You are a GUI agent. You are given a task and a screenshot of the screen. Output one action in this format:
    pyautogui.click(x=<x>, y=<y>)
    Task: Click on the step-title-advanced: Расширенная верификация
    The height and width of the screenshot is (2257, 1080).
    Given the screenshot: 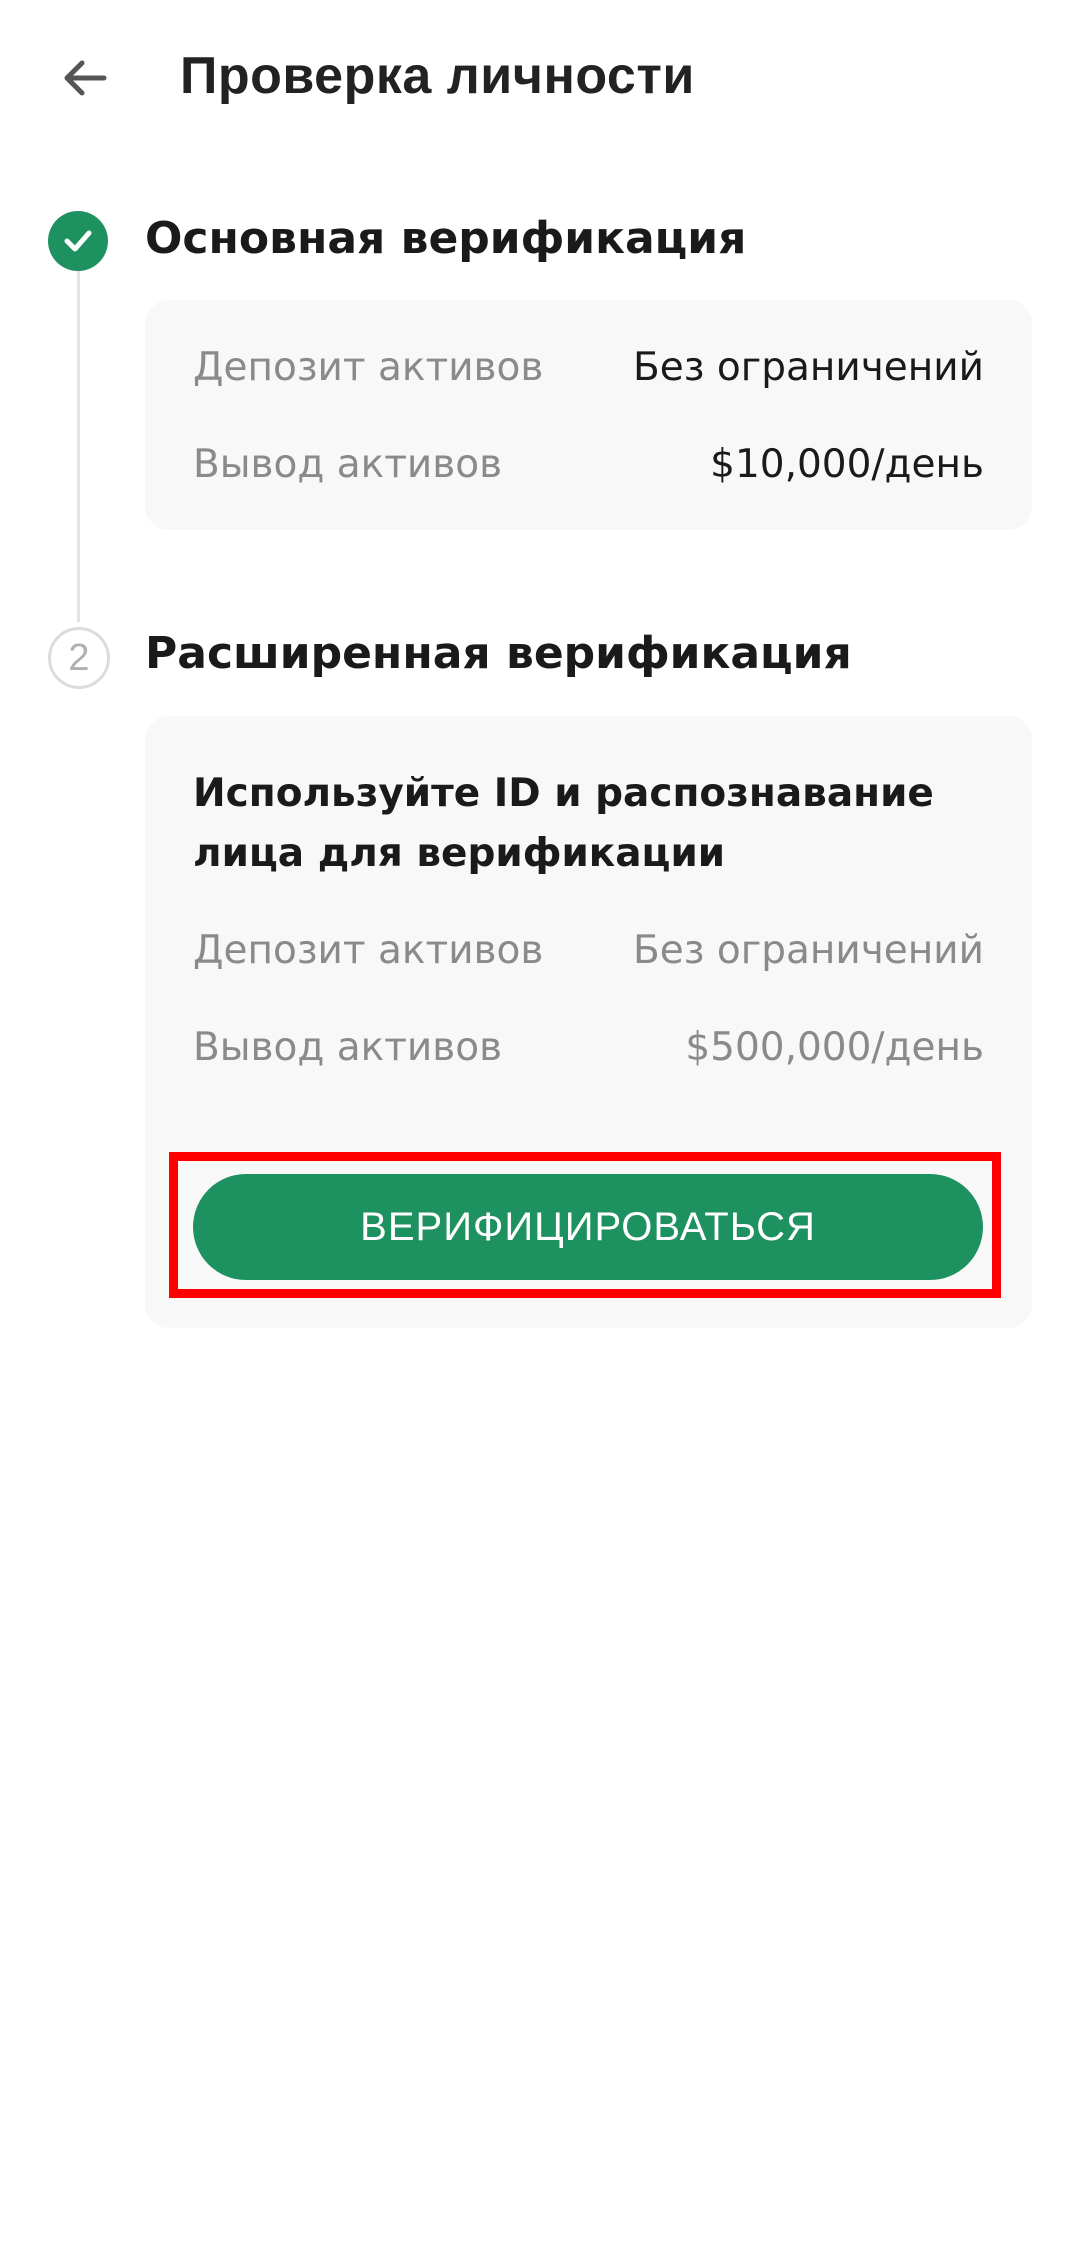 What is the action you would take?
    pyautogui.click(x=498, y=653)
    